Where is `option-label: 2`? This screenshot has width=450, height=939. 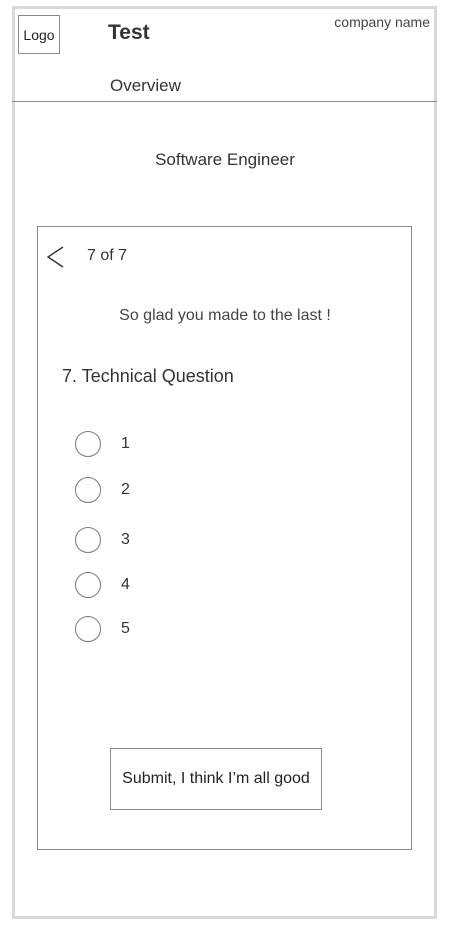
option-label: 2 is located at coordinates (125, 489).